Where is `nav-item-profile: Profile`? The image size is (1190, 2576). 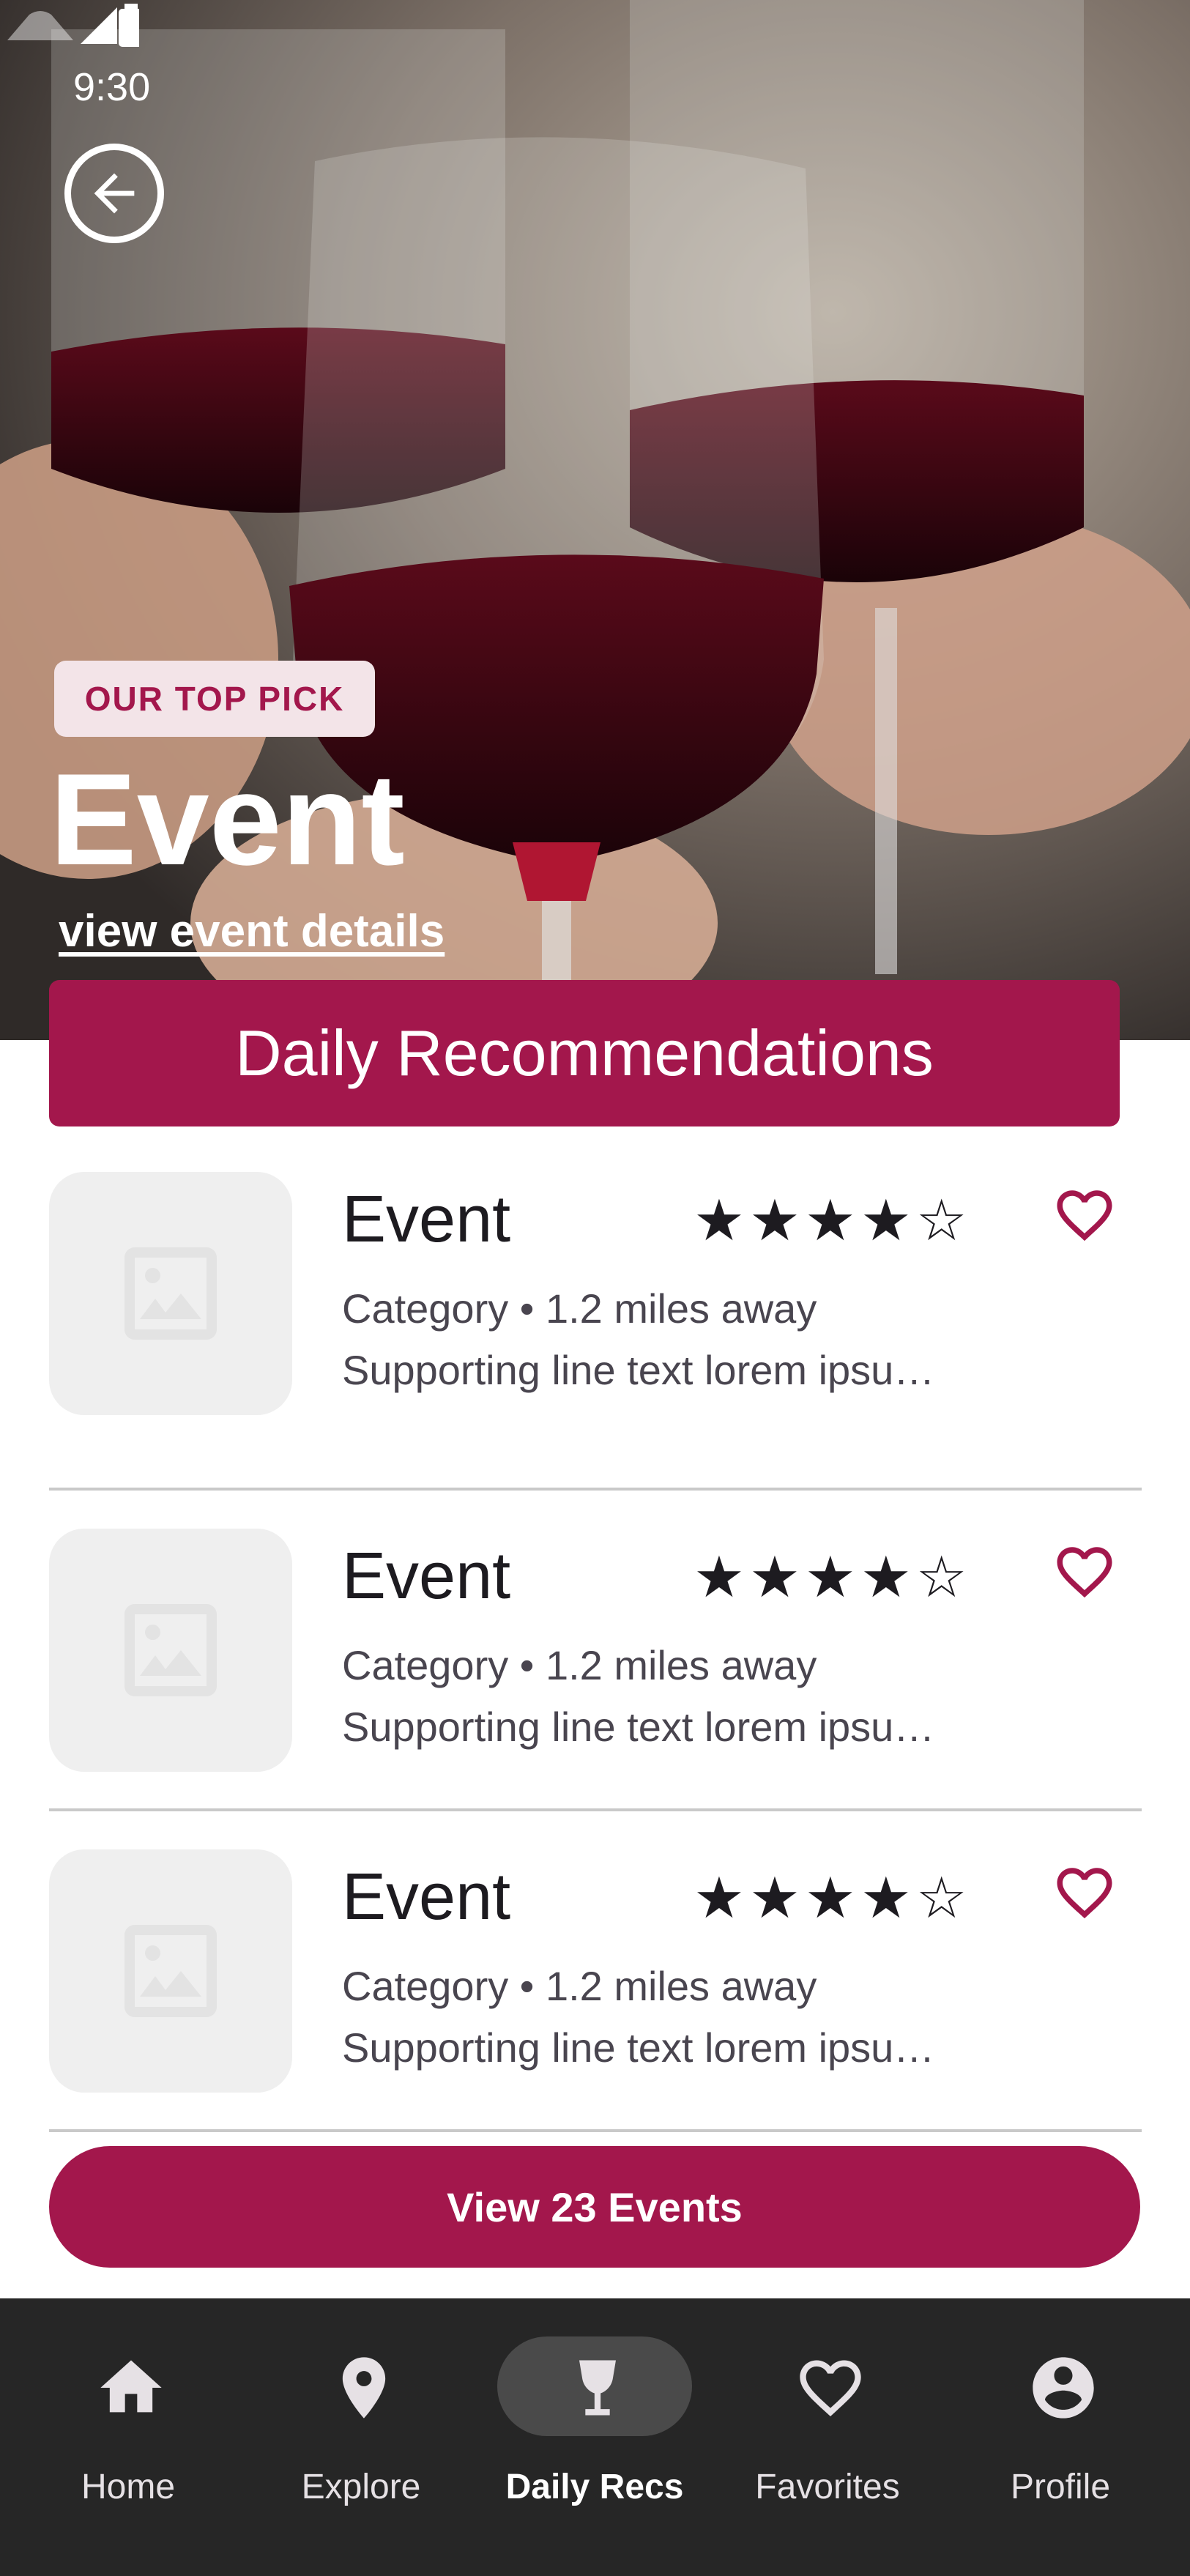 nav-item-profile: Profile is located at coordinates (1060, 2437).